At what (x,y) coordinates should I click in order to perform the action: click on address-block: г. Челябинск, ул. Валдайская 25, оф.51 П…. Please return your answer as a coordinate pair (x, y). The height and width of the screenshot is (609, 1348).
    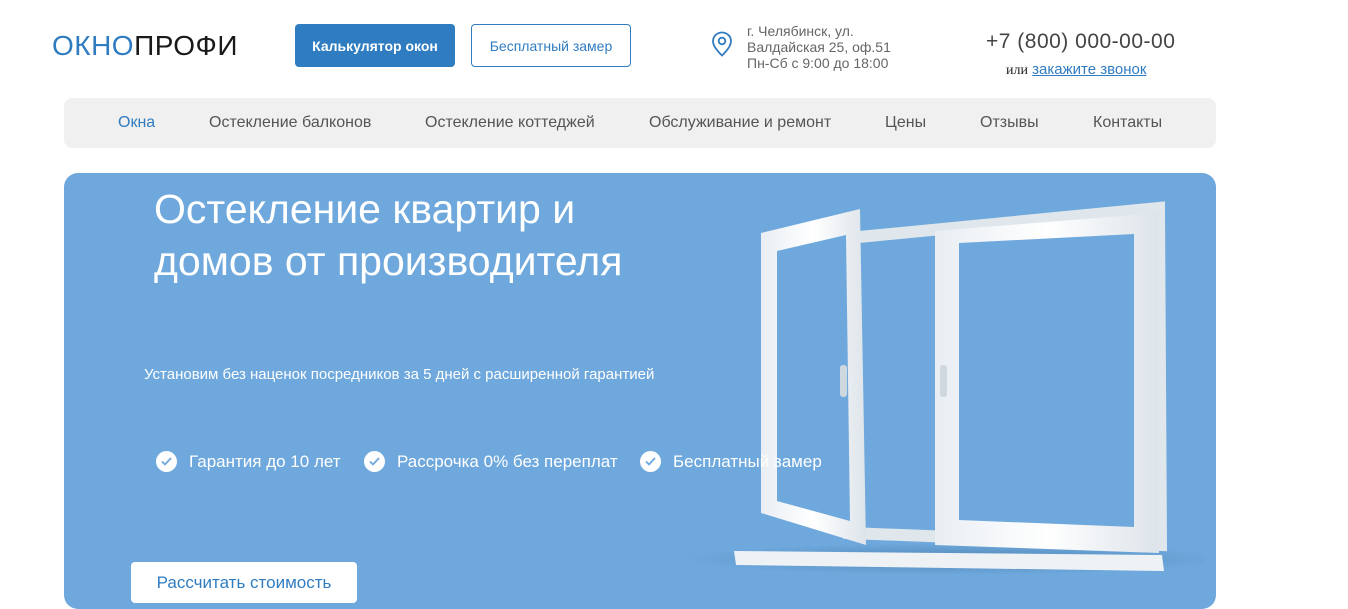
    Looking at the image, I should click on (819, 47).